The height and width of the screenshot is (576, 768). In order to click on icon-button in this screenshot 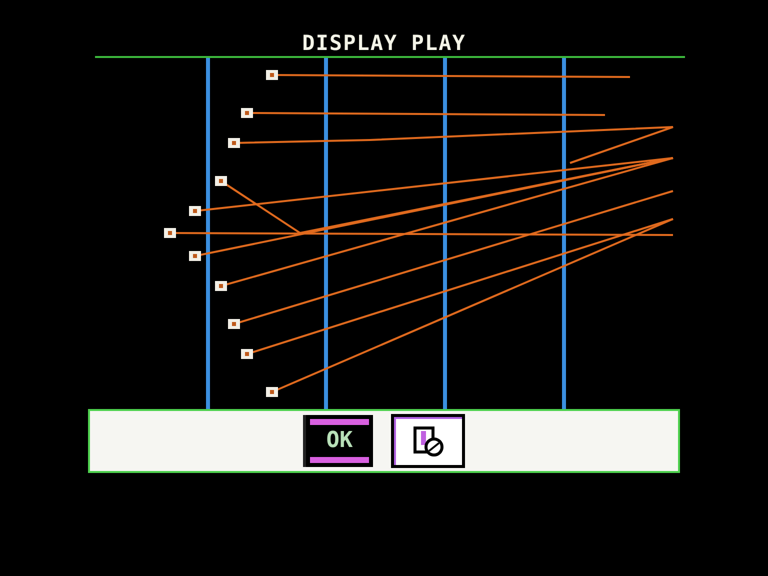, I will do `click(428, 441)`.